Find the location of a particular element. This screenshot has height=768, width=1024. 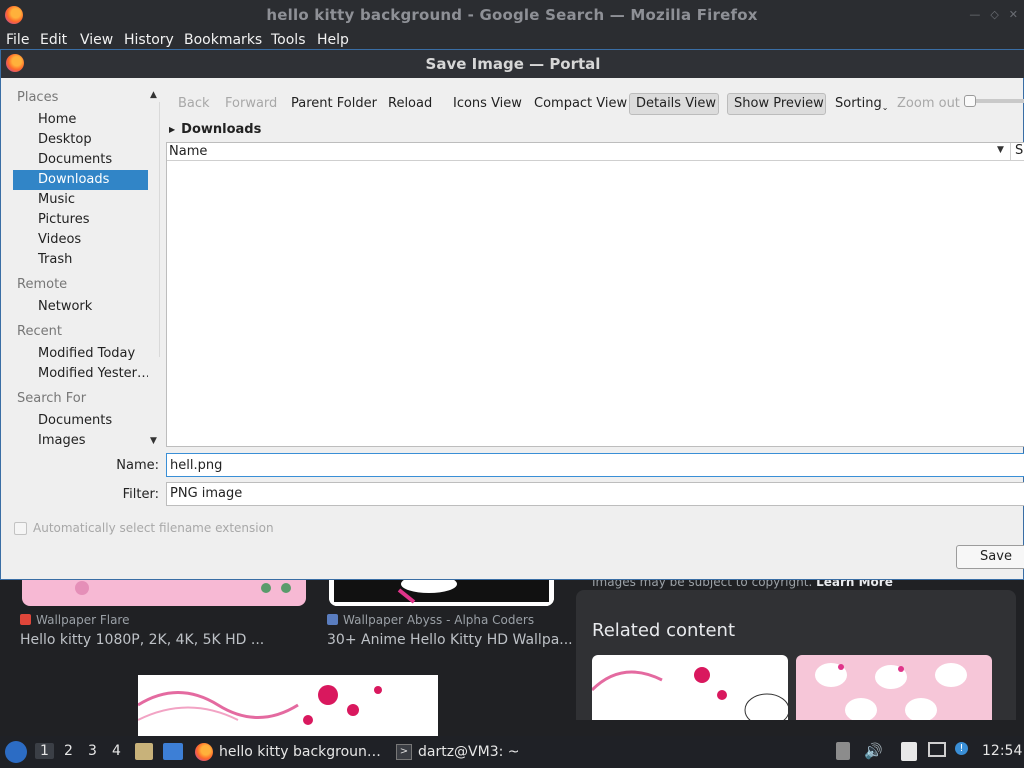

place-home: Home is located at coordinates (80, 120).